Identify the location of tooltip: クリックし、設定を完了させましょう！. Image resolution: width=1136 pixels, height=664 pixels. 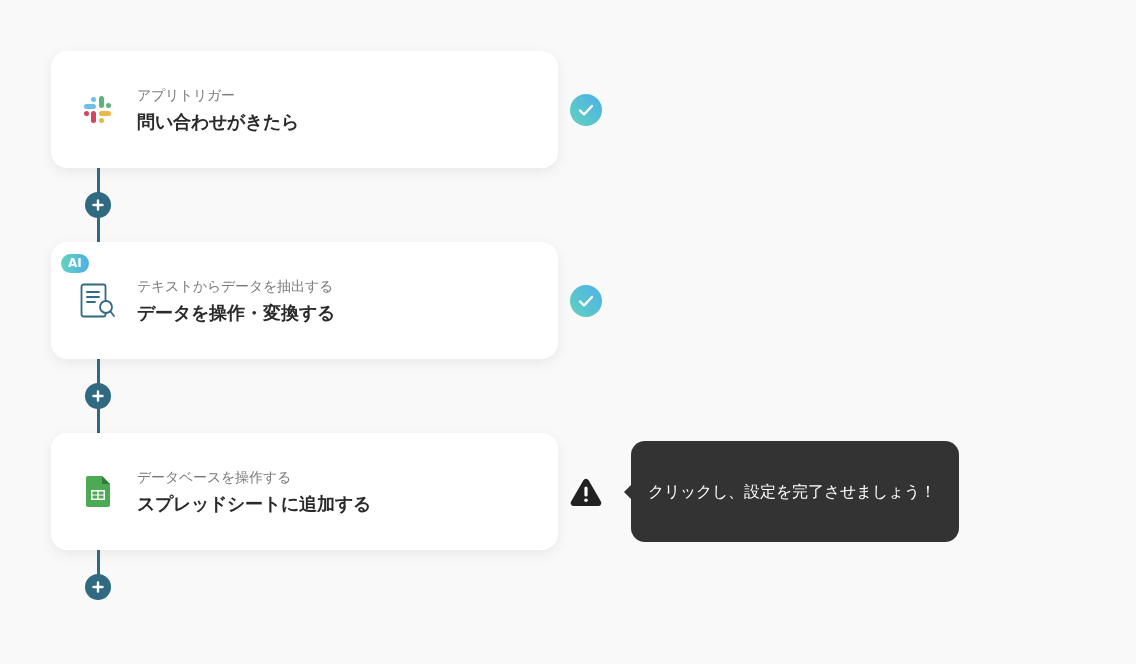
(791, 491).